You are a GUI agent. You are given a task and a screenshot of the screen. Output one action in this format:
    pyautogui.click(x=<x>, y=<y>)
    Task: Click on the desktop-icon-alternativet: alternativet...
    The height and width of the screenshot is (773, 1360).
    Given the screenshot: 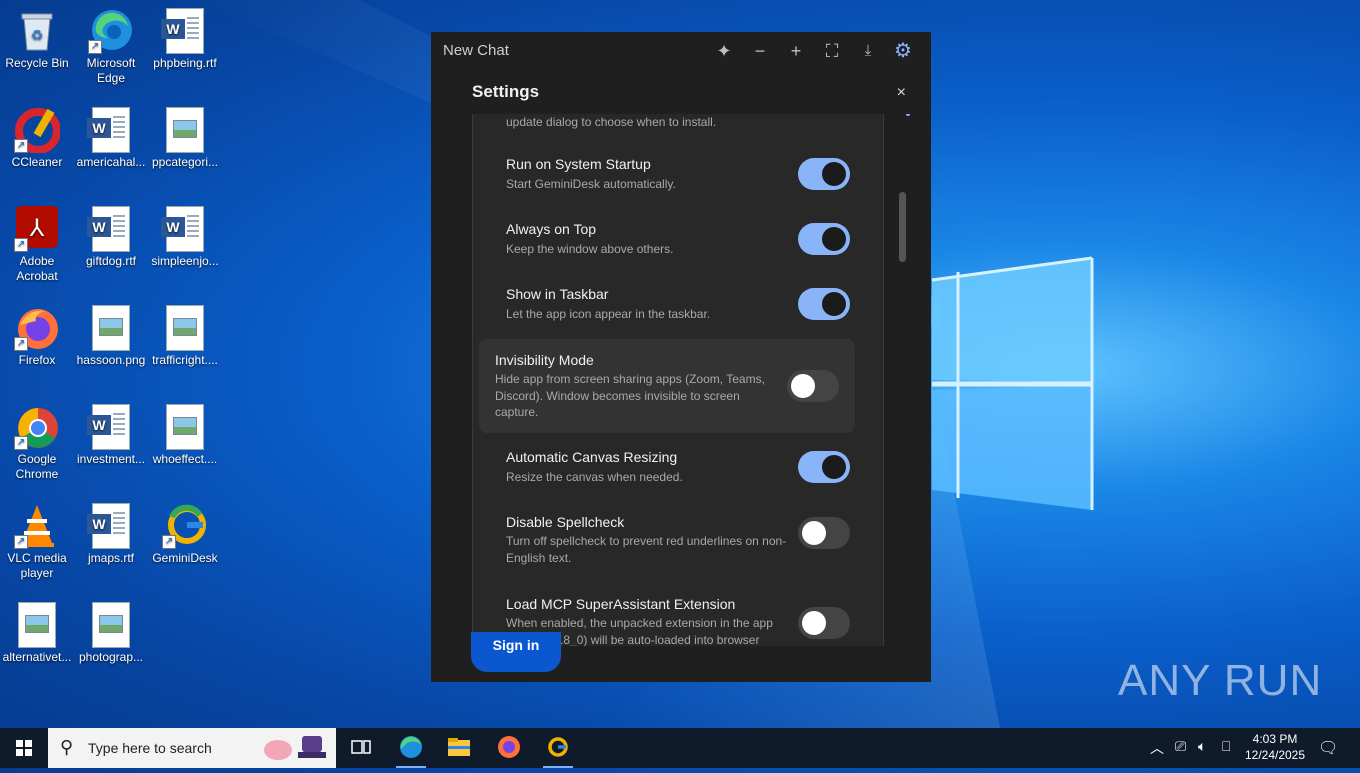 What is the action you would take?
    pyautogui.click(x=37, y=633)
    